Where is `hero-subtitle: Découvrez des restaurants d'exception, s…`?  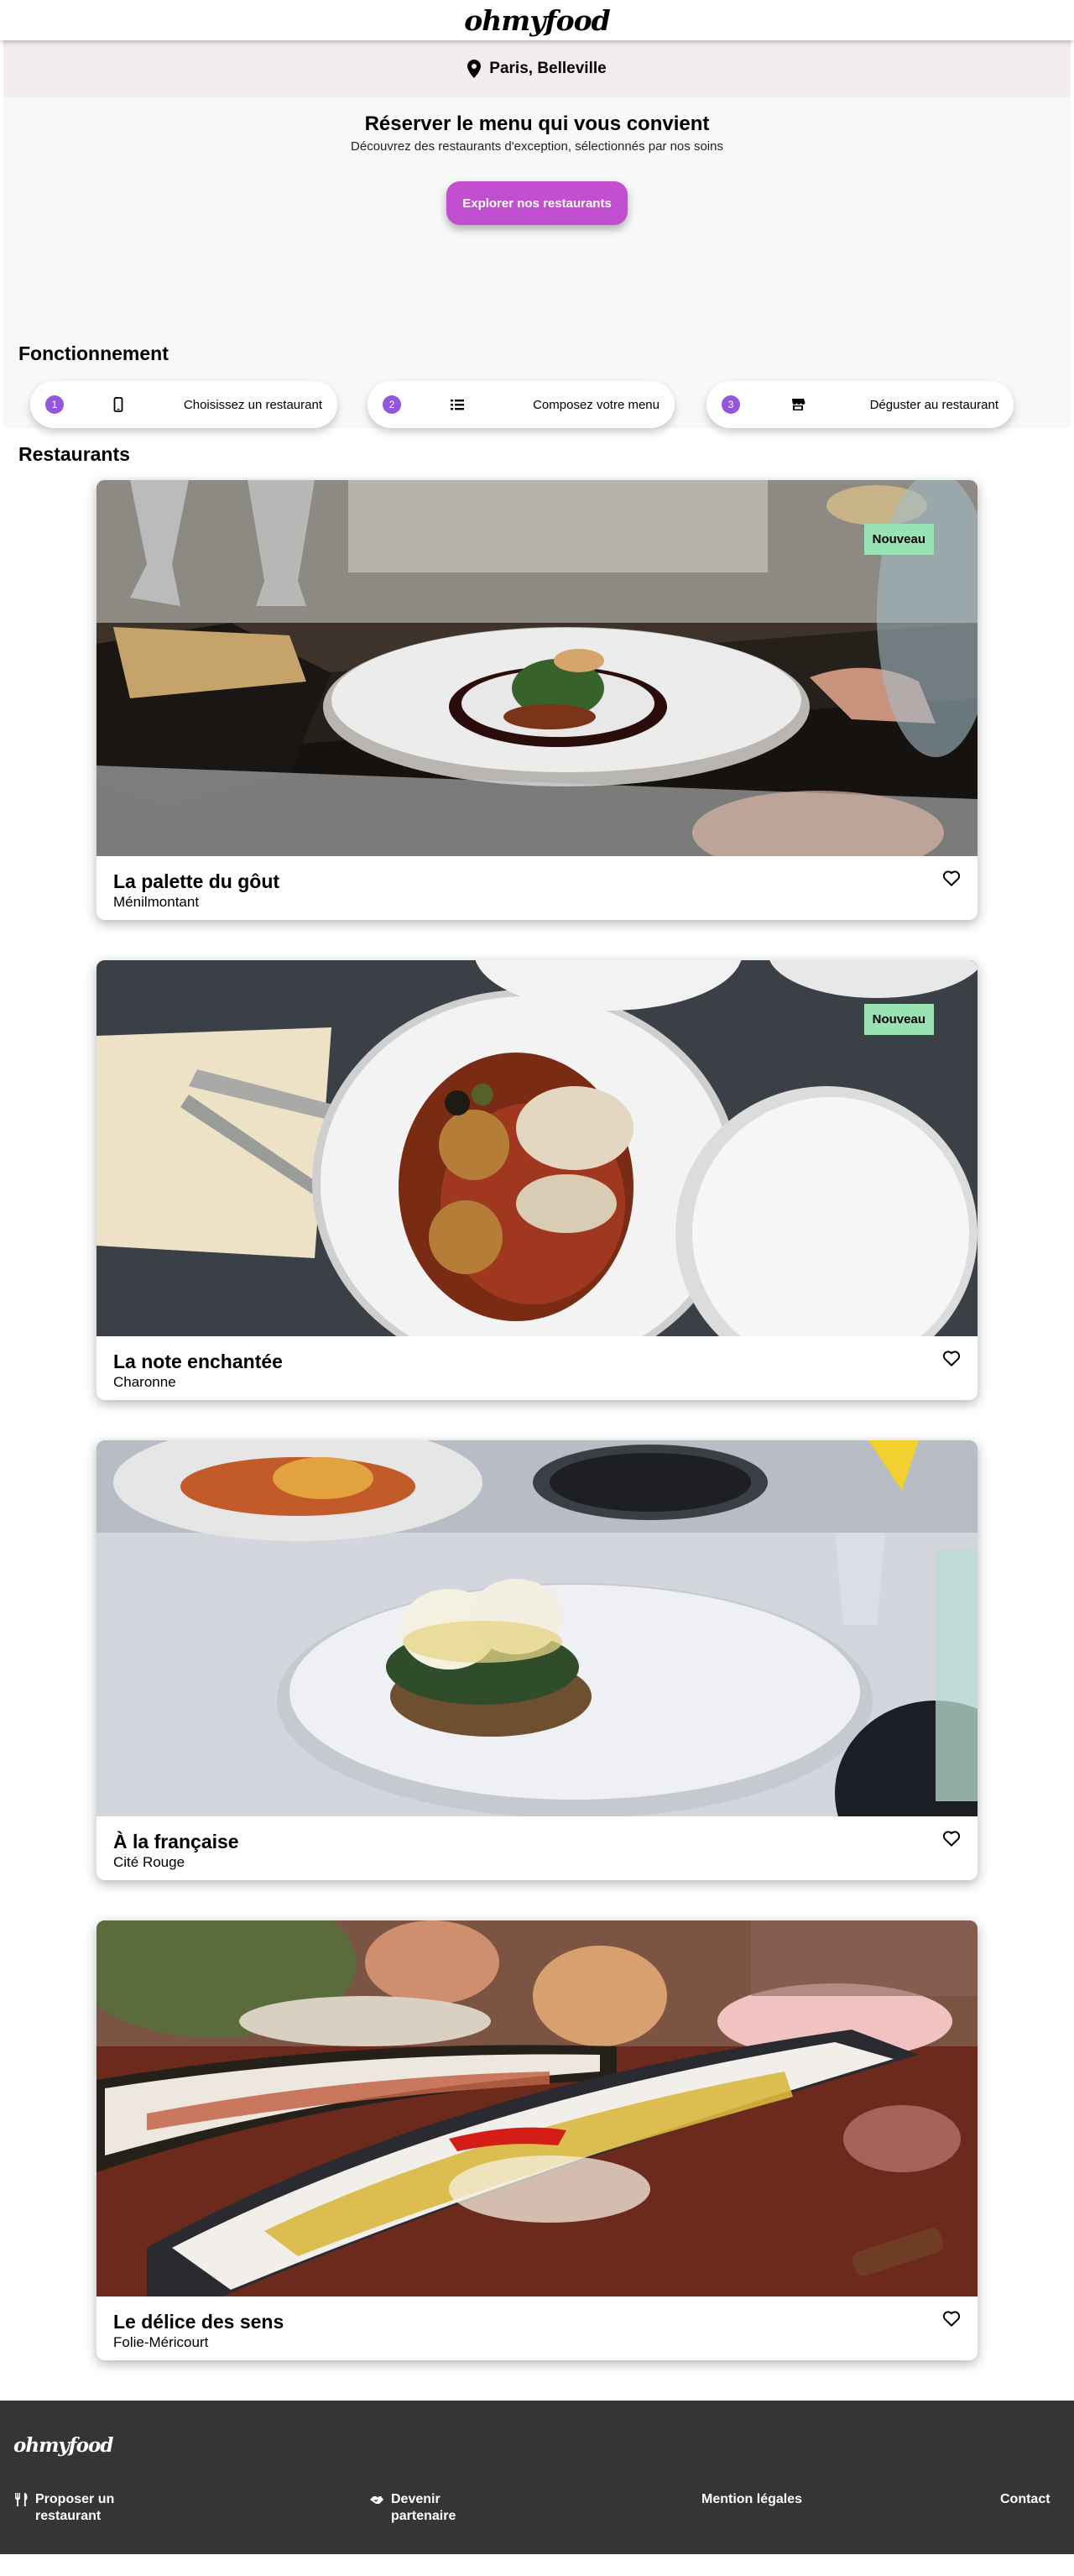 hero-subtitle: Découvrez des restaurants d'exception, s… is located at coordinates (537, 146).